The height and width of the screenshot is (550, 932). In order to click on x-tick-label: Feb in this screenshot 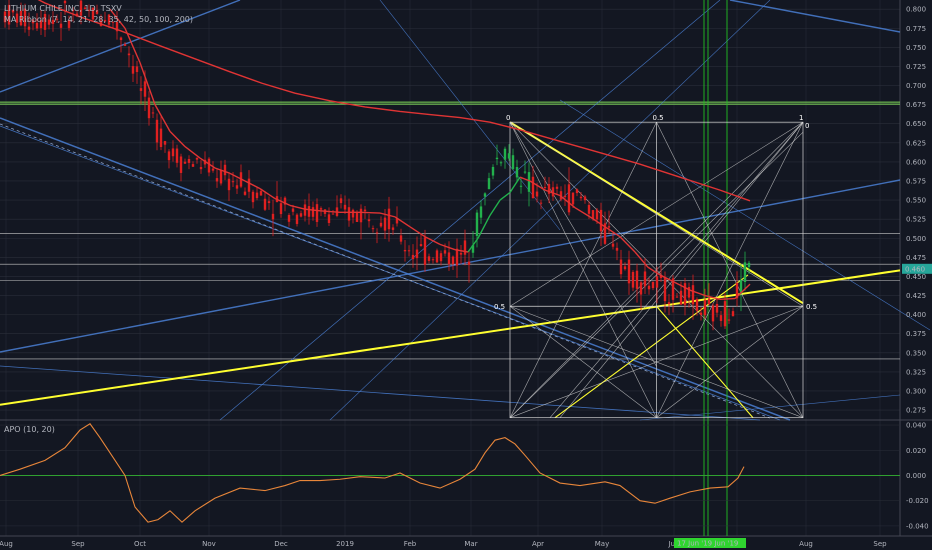, I will do `click(410, 544)`.